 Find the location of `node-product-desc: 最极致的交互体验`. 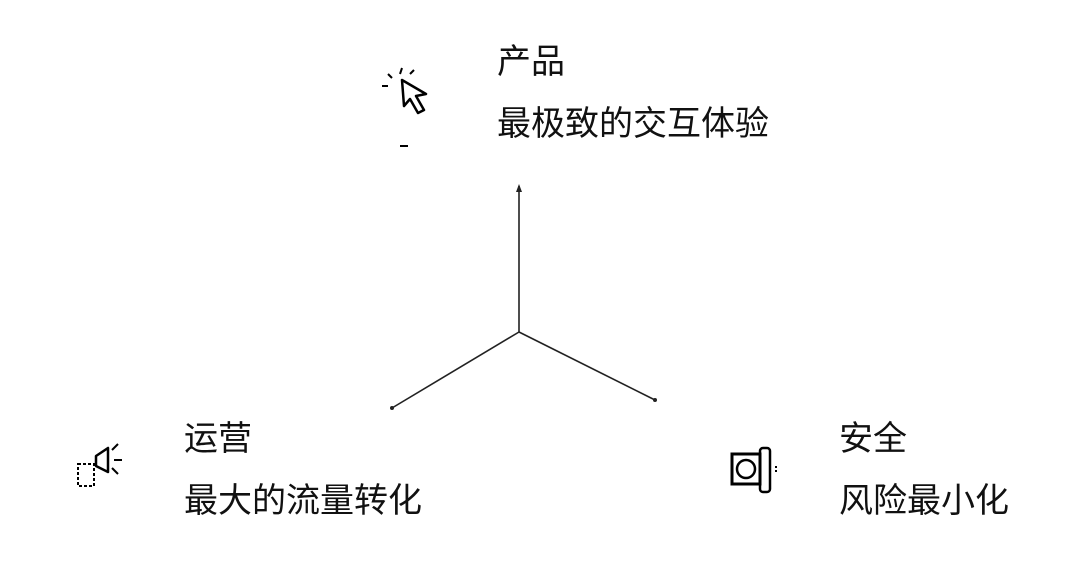

node-product-desc: 最极致的交互体验 is located at coordinates (633, 124).